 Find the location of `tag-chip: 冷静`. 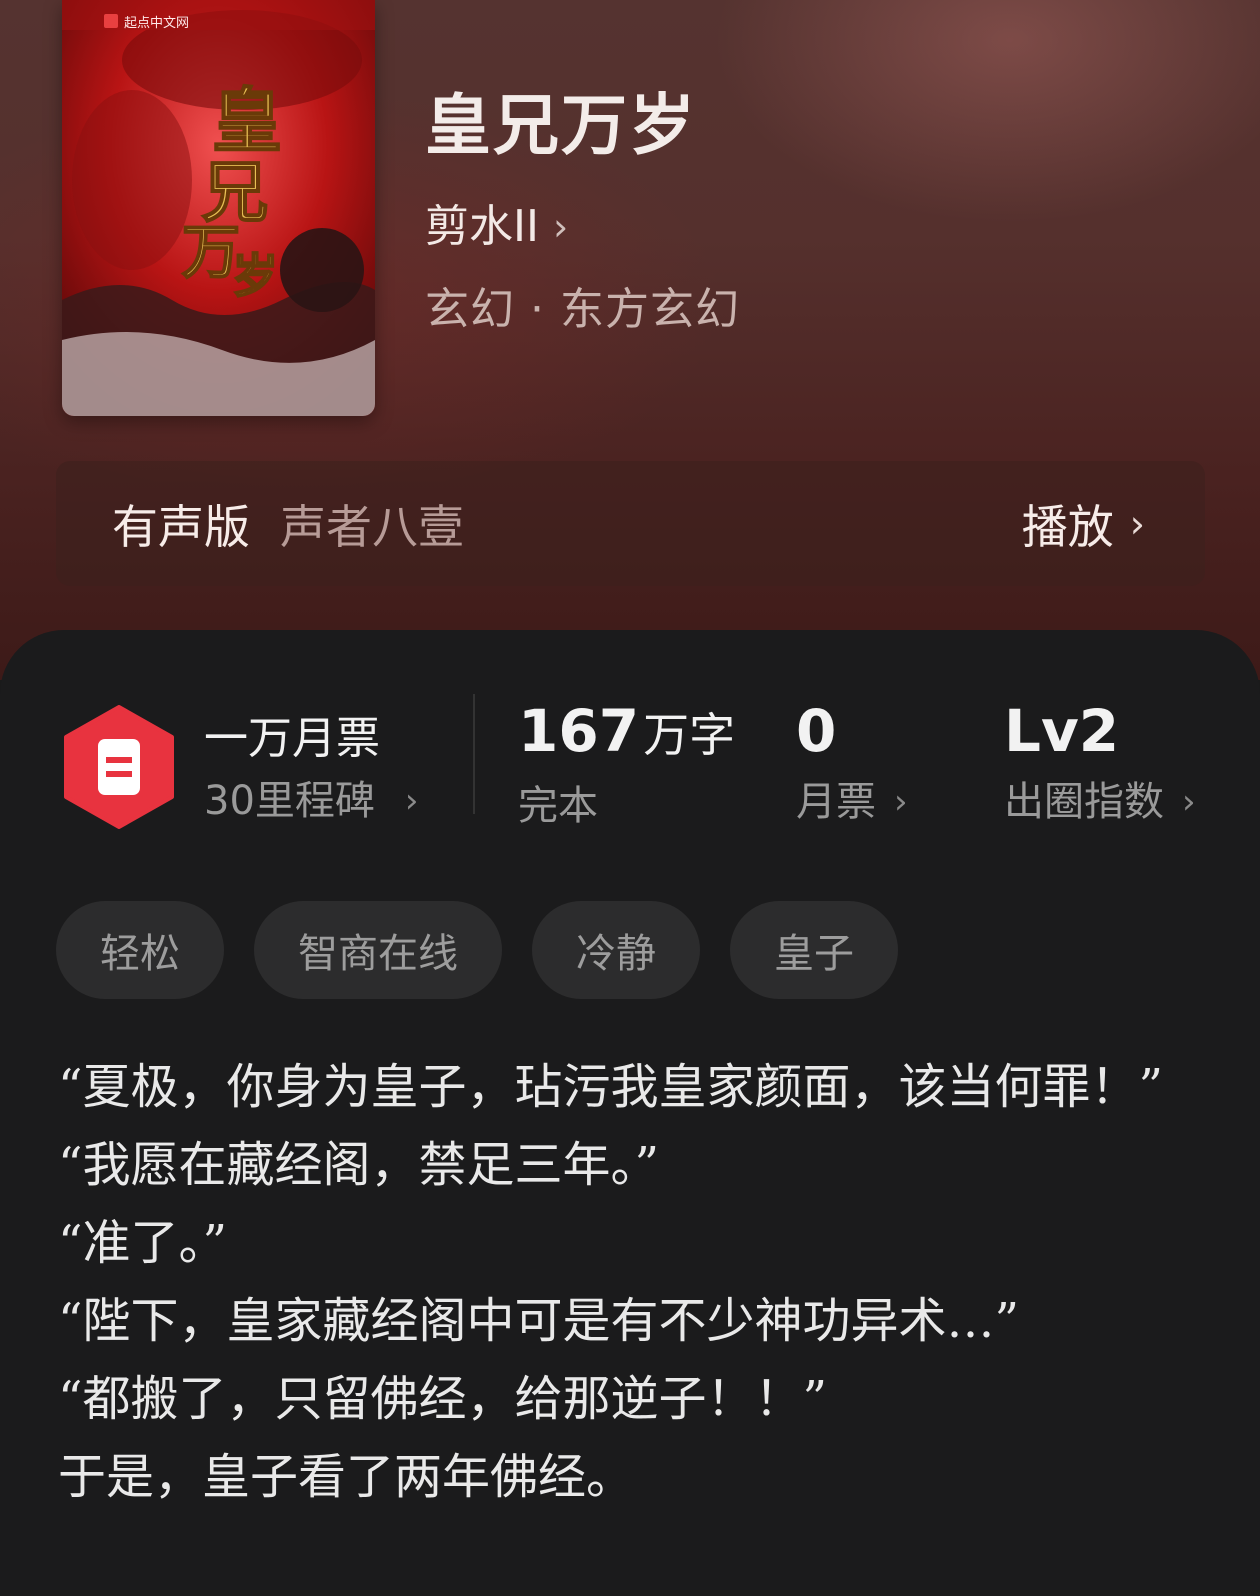

tag-chip: 冷静 is located at coordinates (616, 950).